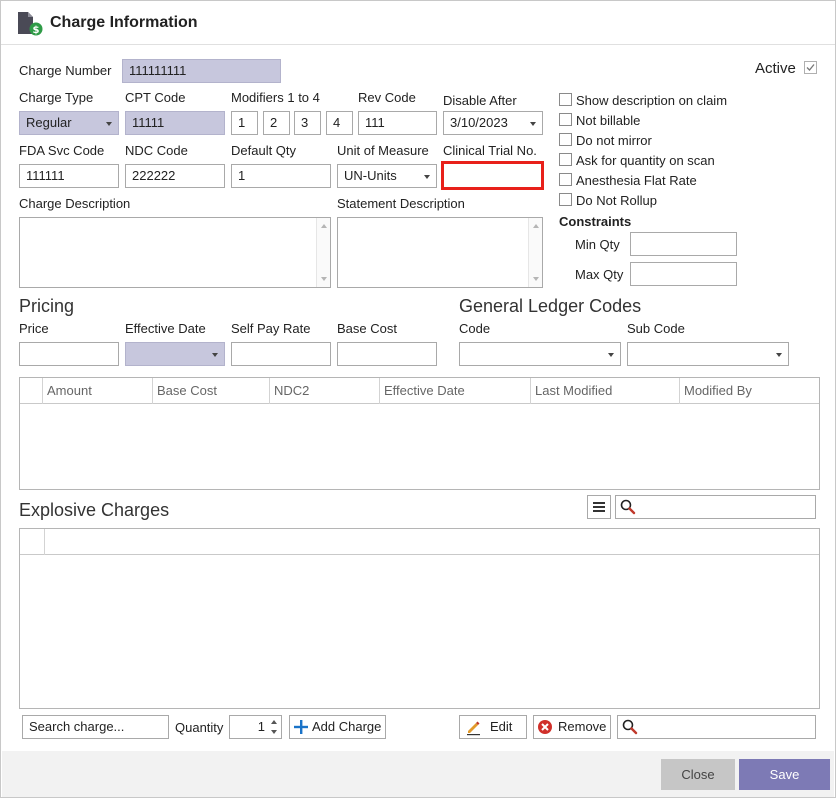 The image size is (836, 798). Describe the element at coordinates (501, 726) in the screenshot. I see `edit-label: Edit` at that location.